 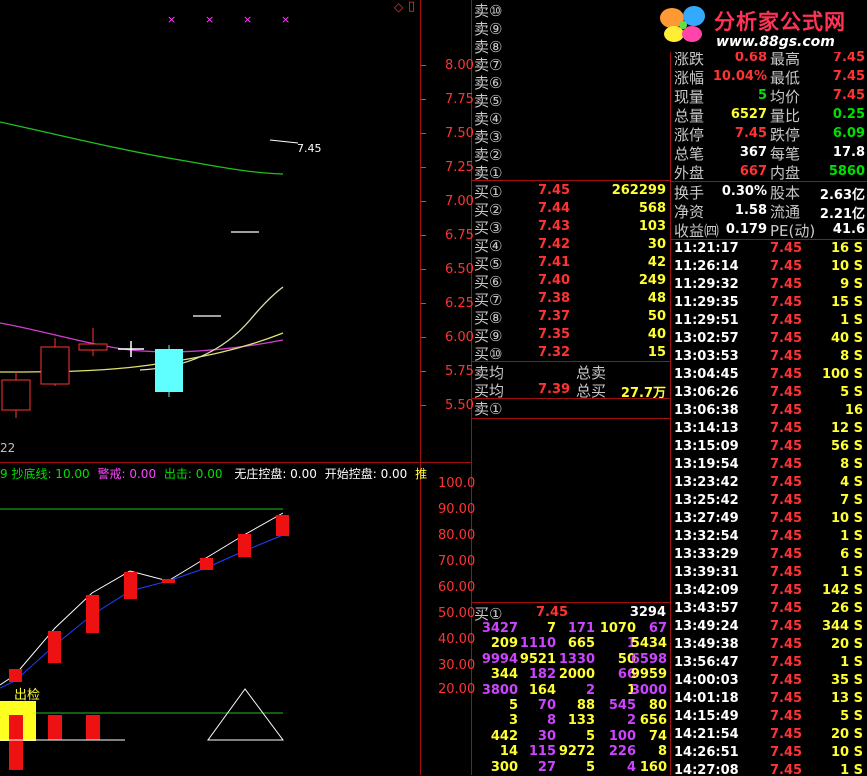 What do you see at coordinates (750, 210) in the screenshot?
I see `stats-value: 1.58` at bounding box center [750, 210].